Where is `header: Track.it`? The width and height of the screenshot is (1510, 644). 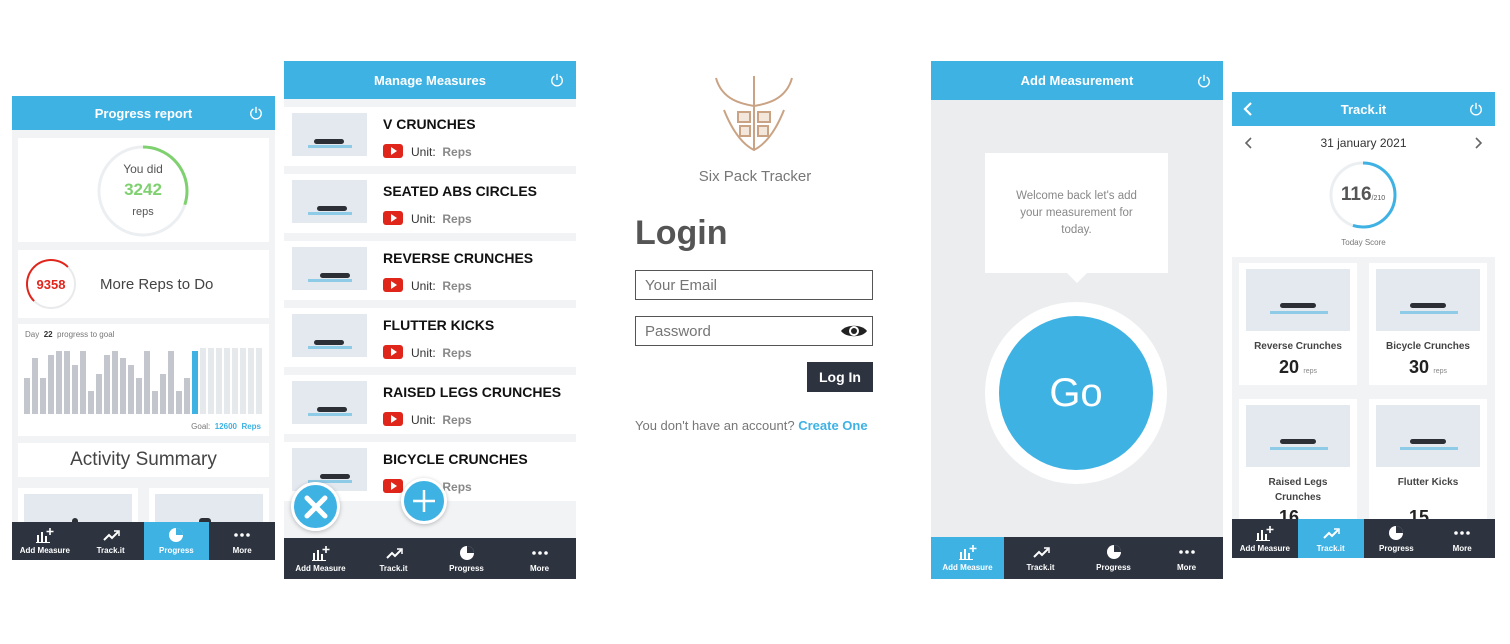 header: Track.it is located at coordinates (1363, 109).